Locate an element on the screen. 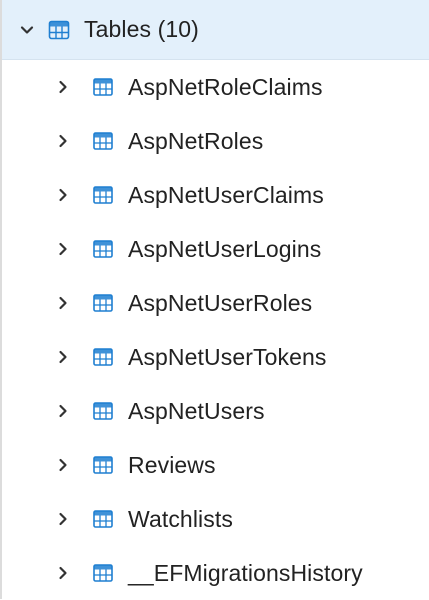  tree-item-aspnetroleclaims: AspNetRoleClaims is located at coordinates (215, 87).